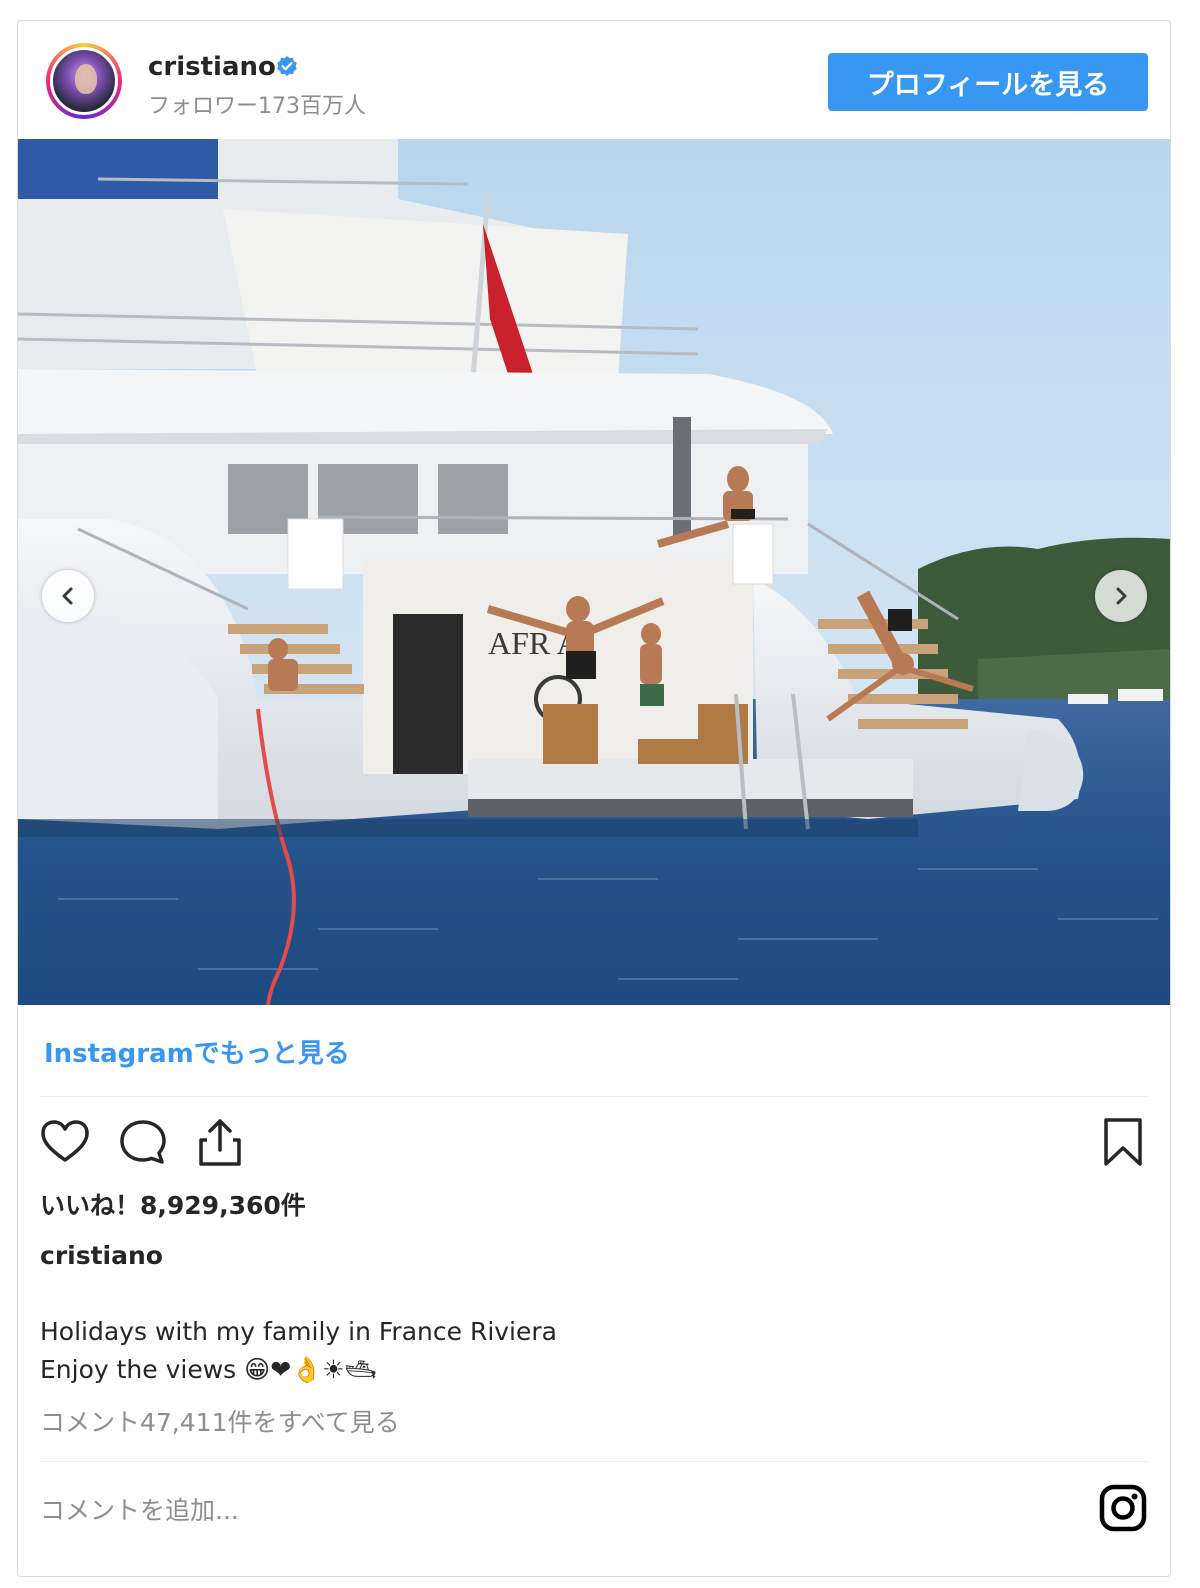 The height and width of the screenshot is (1588, 1200). What do you see at coordinates (143, 1143) in the screenshot?
I see `comment-icon` at bounding box center [143, 1143].